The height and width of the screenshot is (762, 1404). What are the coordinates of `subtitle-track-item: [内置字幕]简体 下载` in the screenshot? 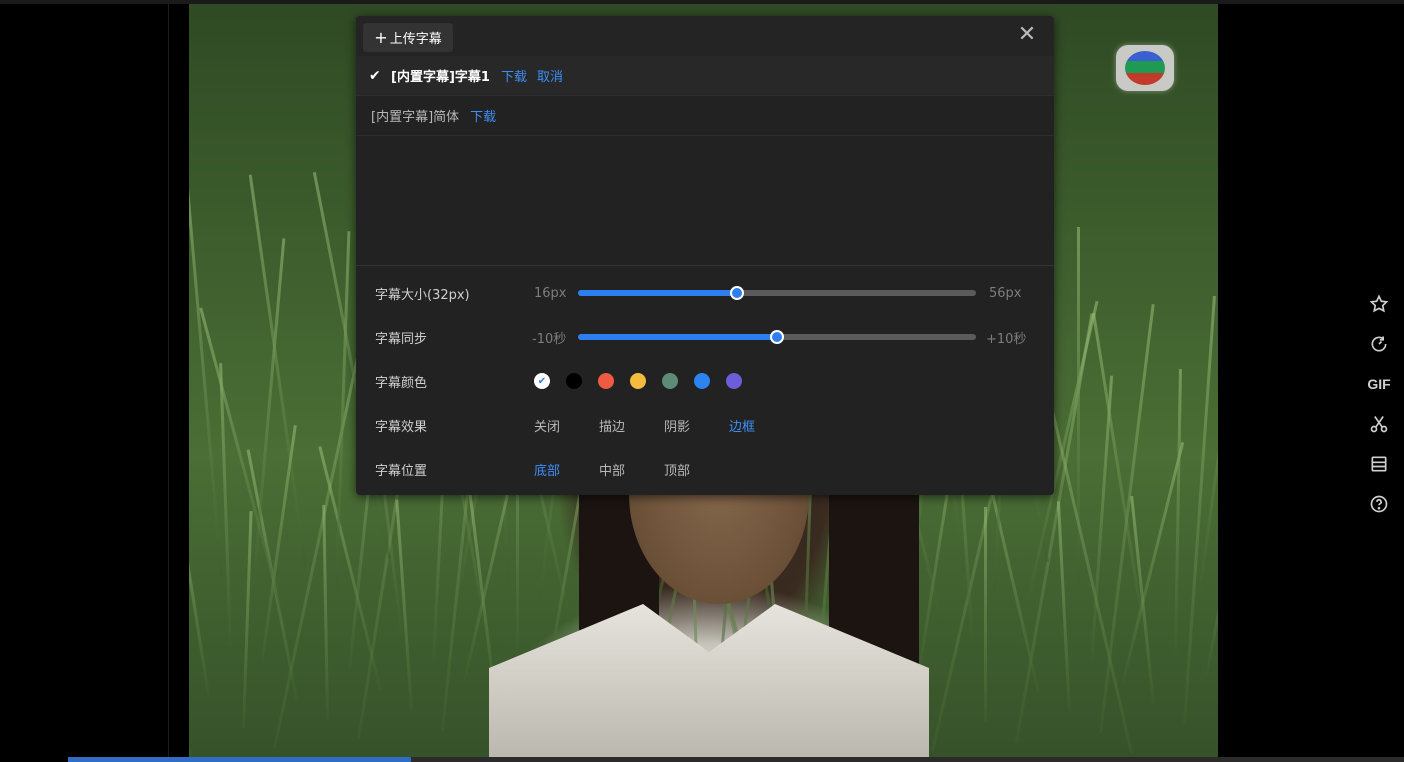 It's located at (705, 116).